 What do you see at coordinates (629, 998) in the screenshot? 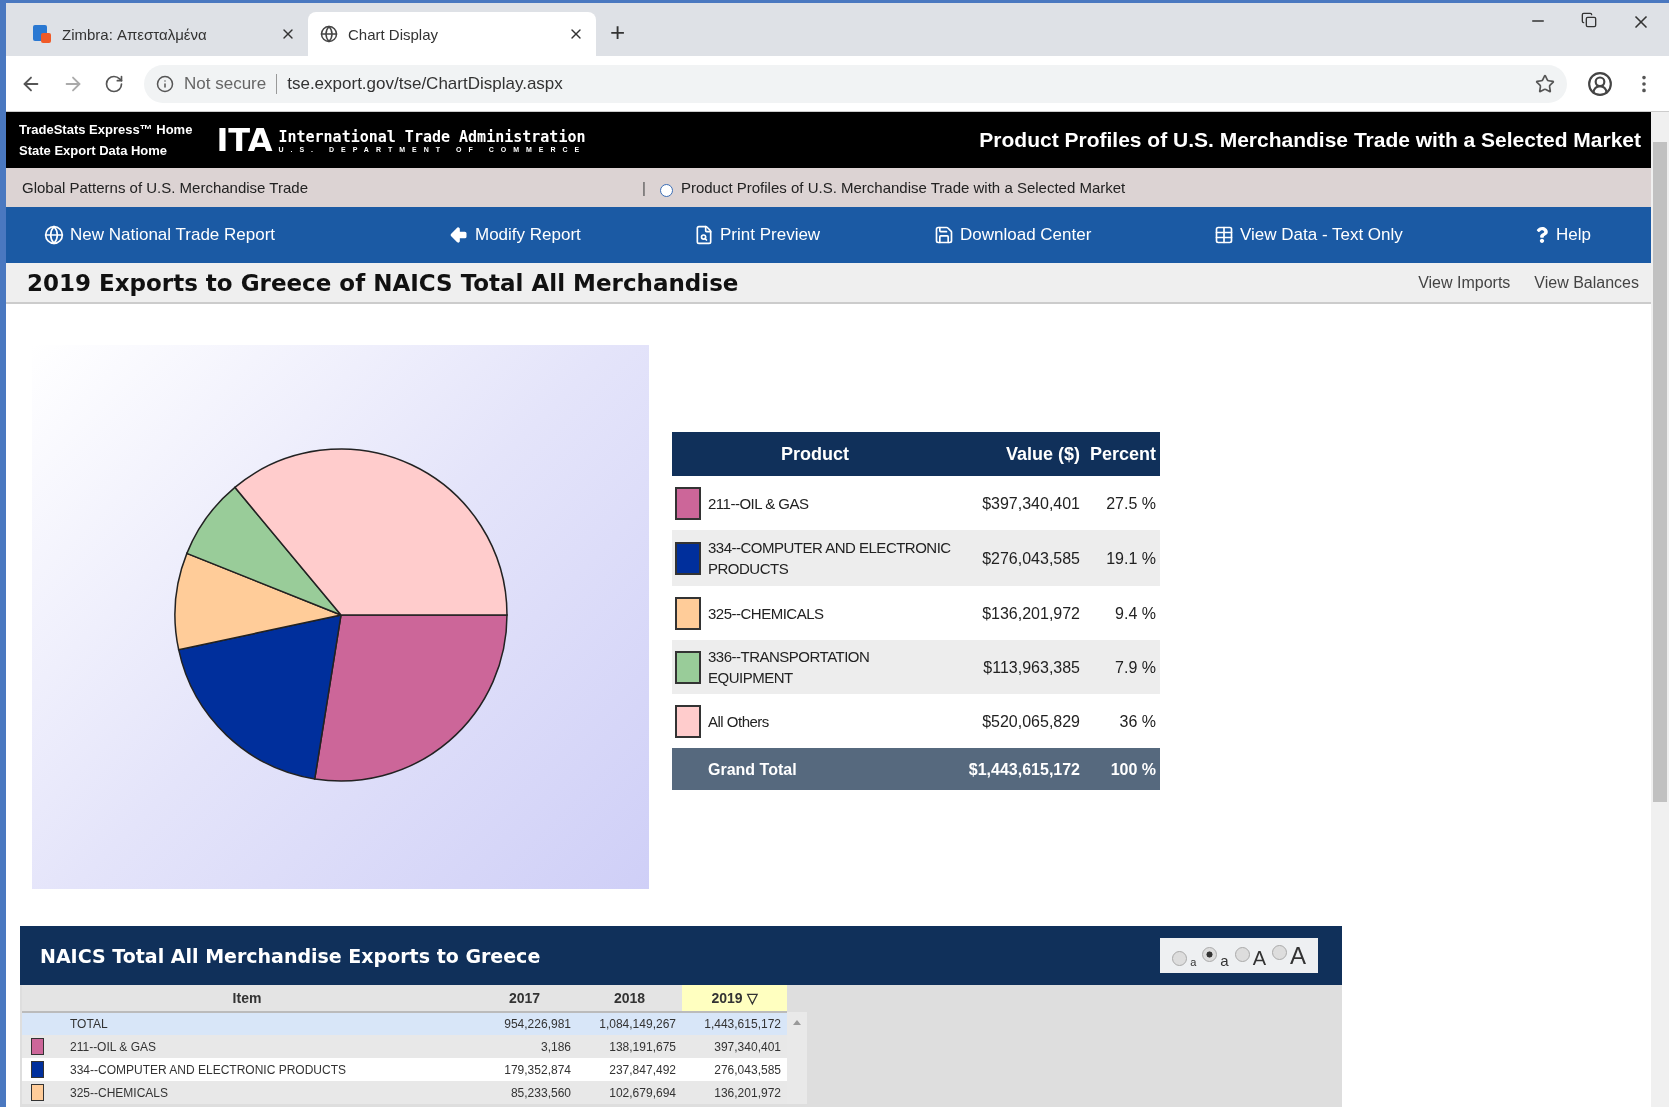
I see `column-header: 2018` at bounding box center [629, 998].